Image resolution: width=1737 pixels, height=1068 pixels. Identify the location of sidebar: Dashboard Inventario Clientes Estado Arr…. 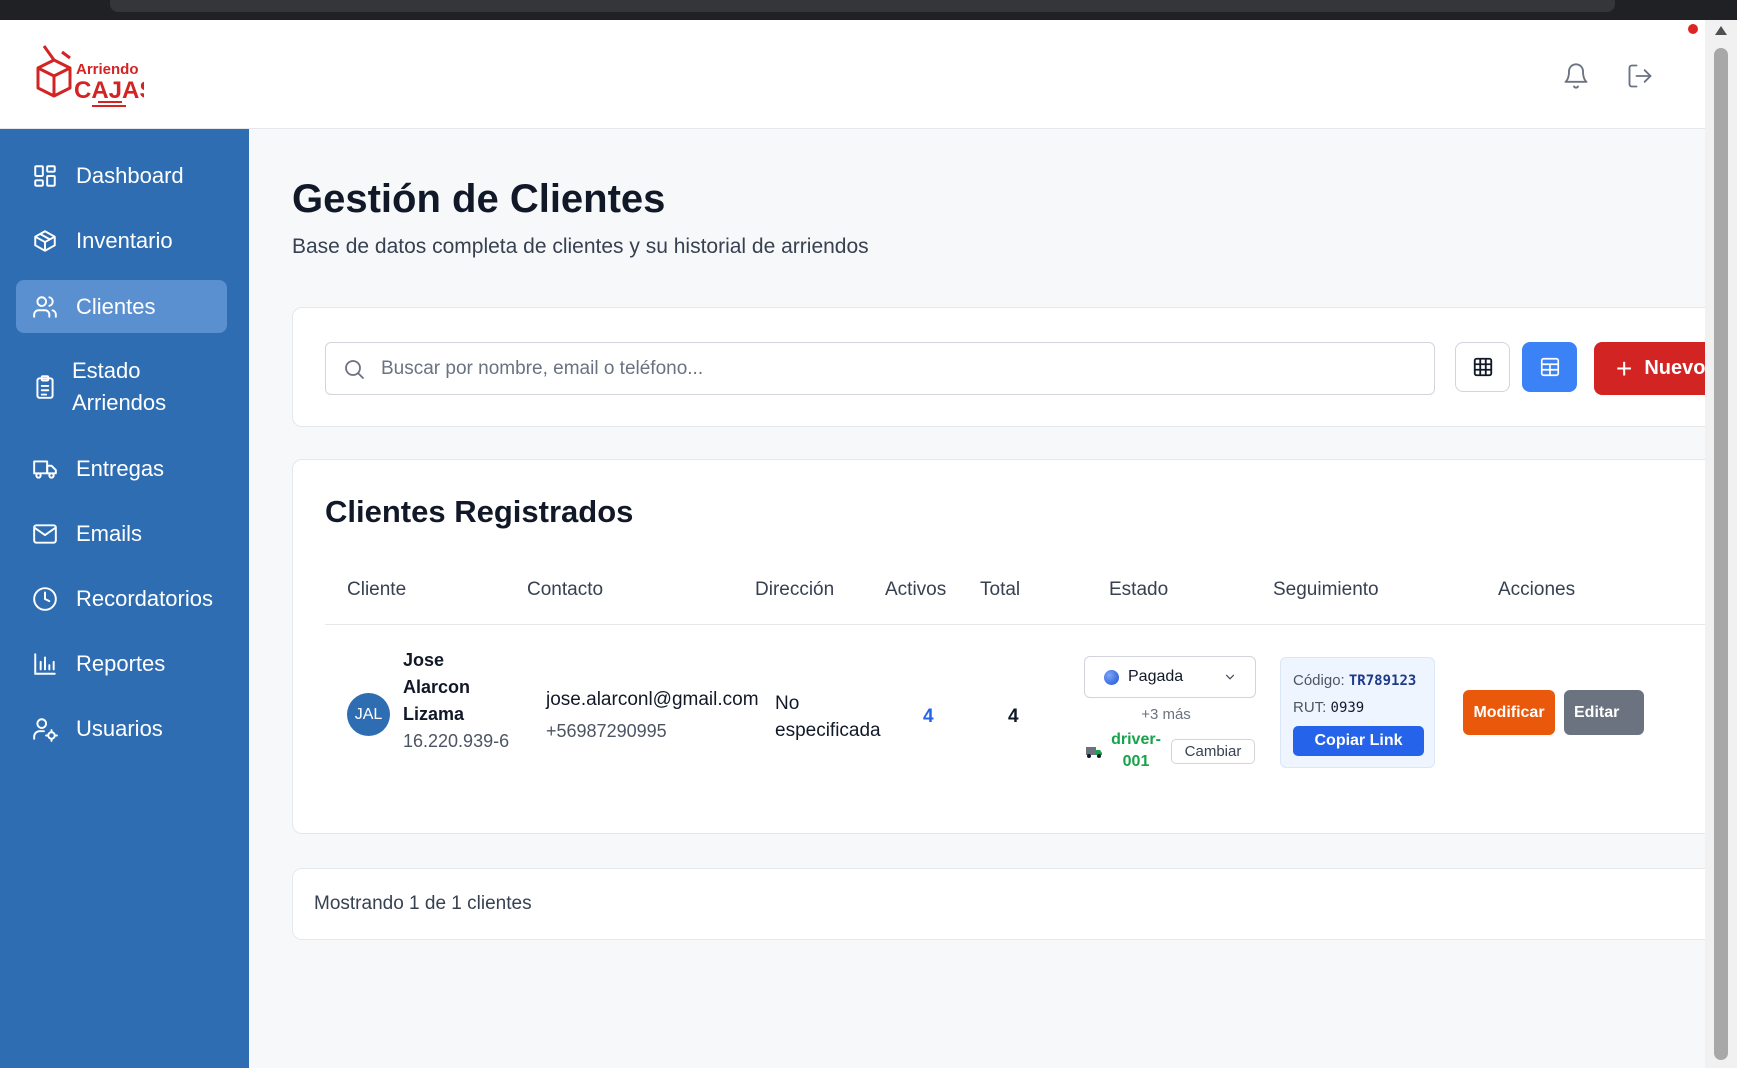
(124, 598).